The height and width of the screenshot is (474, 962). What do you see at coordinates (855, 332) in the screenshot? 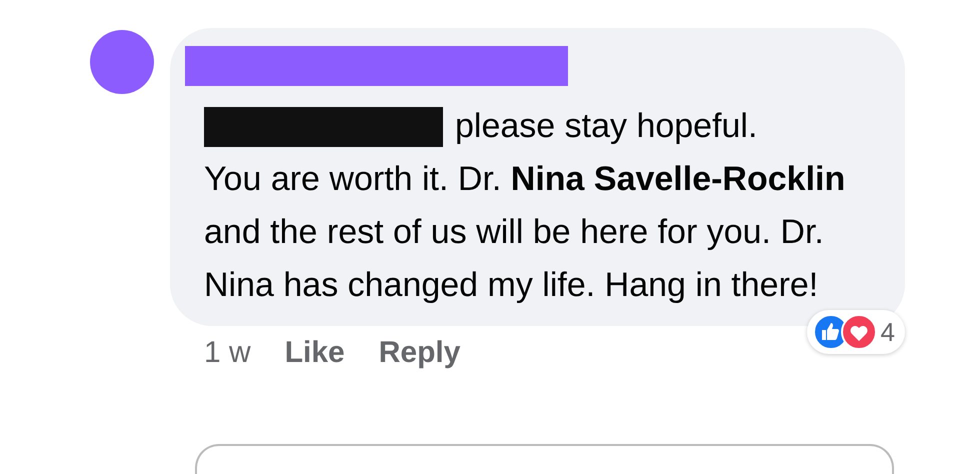
I see `reactions-badge: 4` at bounding box center [855, 332].